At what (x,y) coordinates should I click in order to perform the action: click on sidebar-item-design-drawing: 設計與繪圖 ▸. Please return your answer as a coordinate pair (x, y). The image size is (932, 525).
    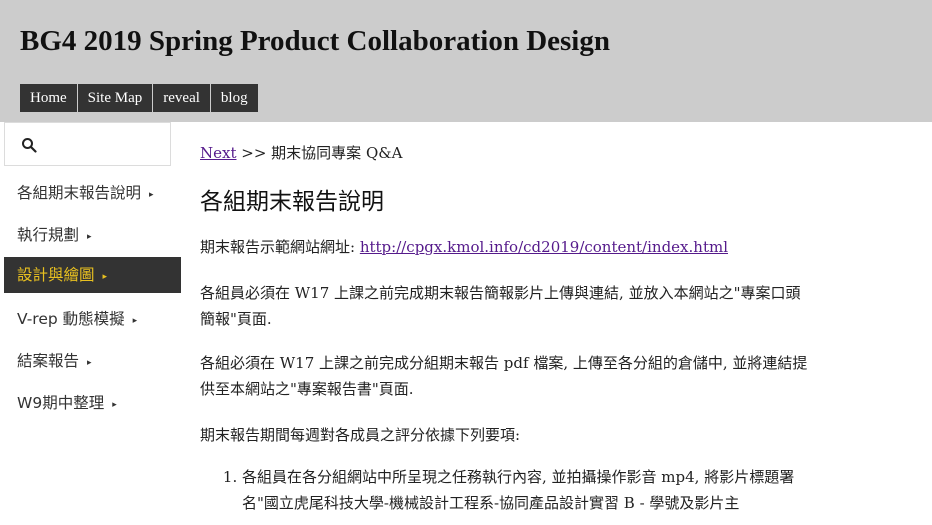
    Looking at the image, I should click on (92, 275).